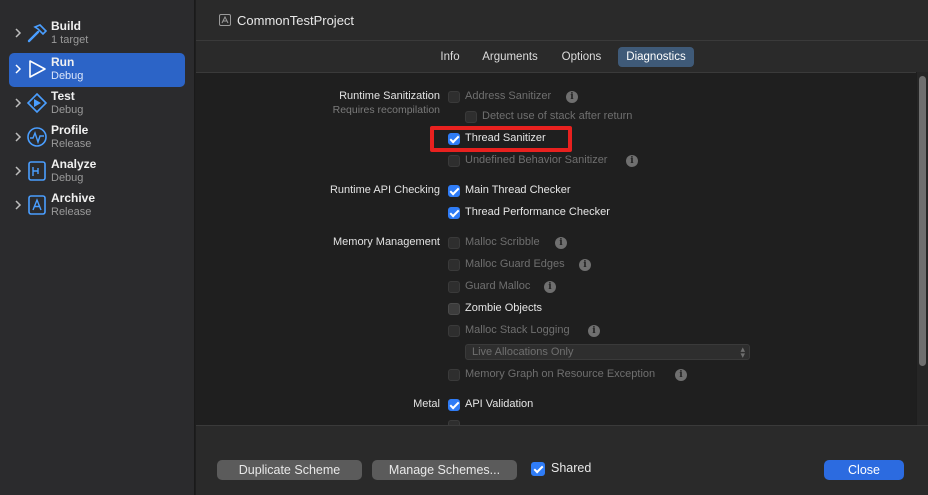  What do you see at coordinates (517, 330) in the screenshot?
I see `option-label: Malloc Stack Logging` at bounding box center [517, 330].